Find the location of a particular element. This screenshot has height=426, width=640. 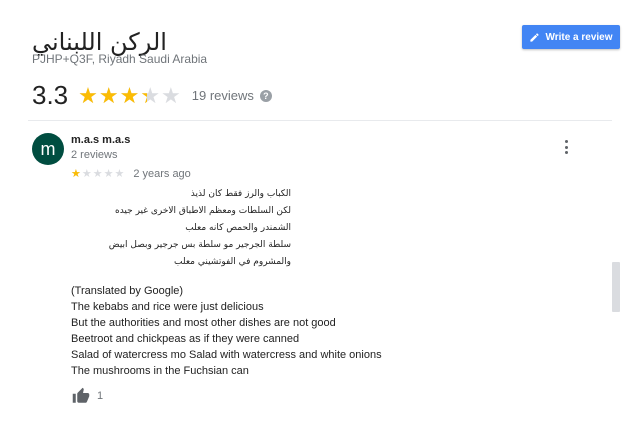

like-count: 1 is located at coordinates (100, 396).